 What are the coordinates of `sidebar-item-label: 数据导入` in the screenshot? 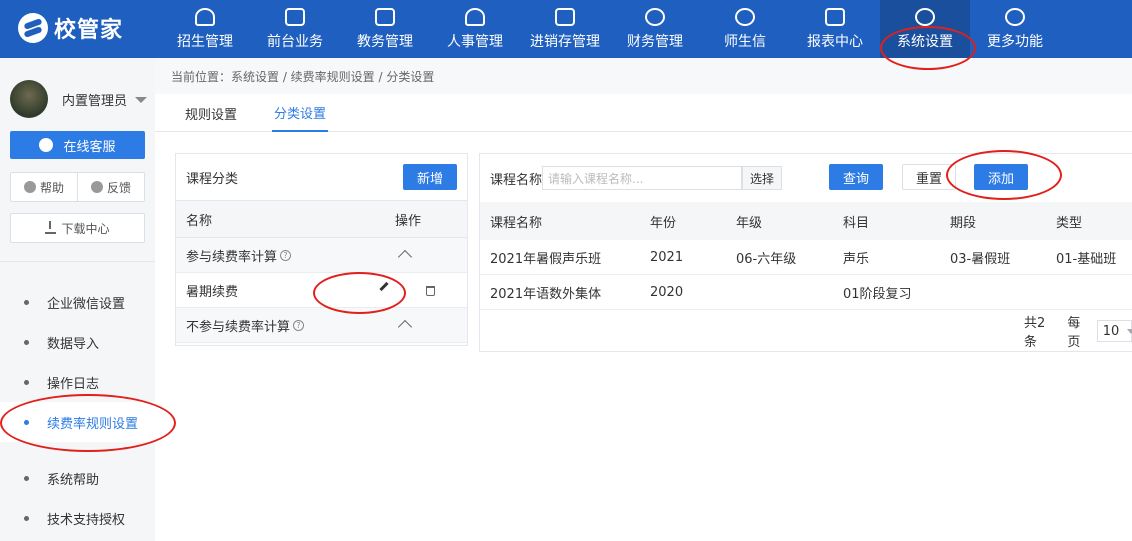 It's located at (73, 344).